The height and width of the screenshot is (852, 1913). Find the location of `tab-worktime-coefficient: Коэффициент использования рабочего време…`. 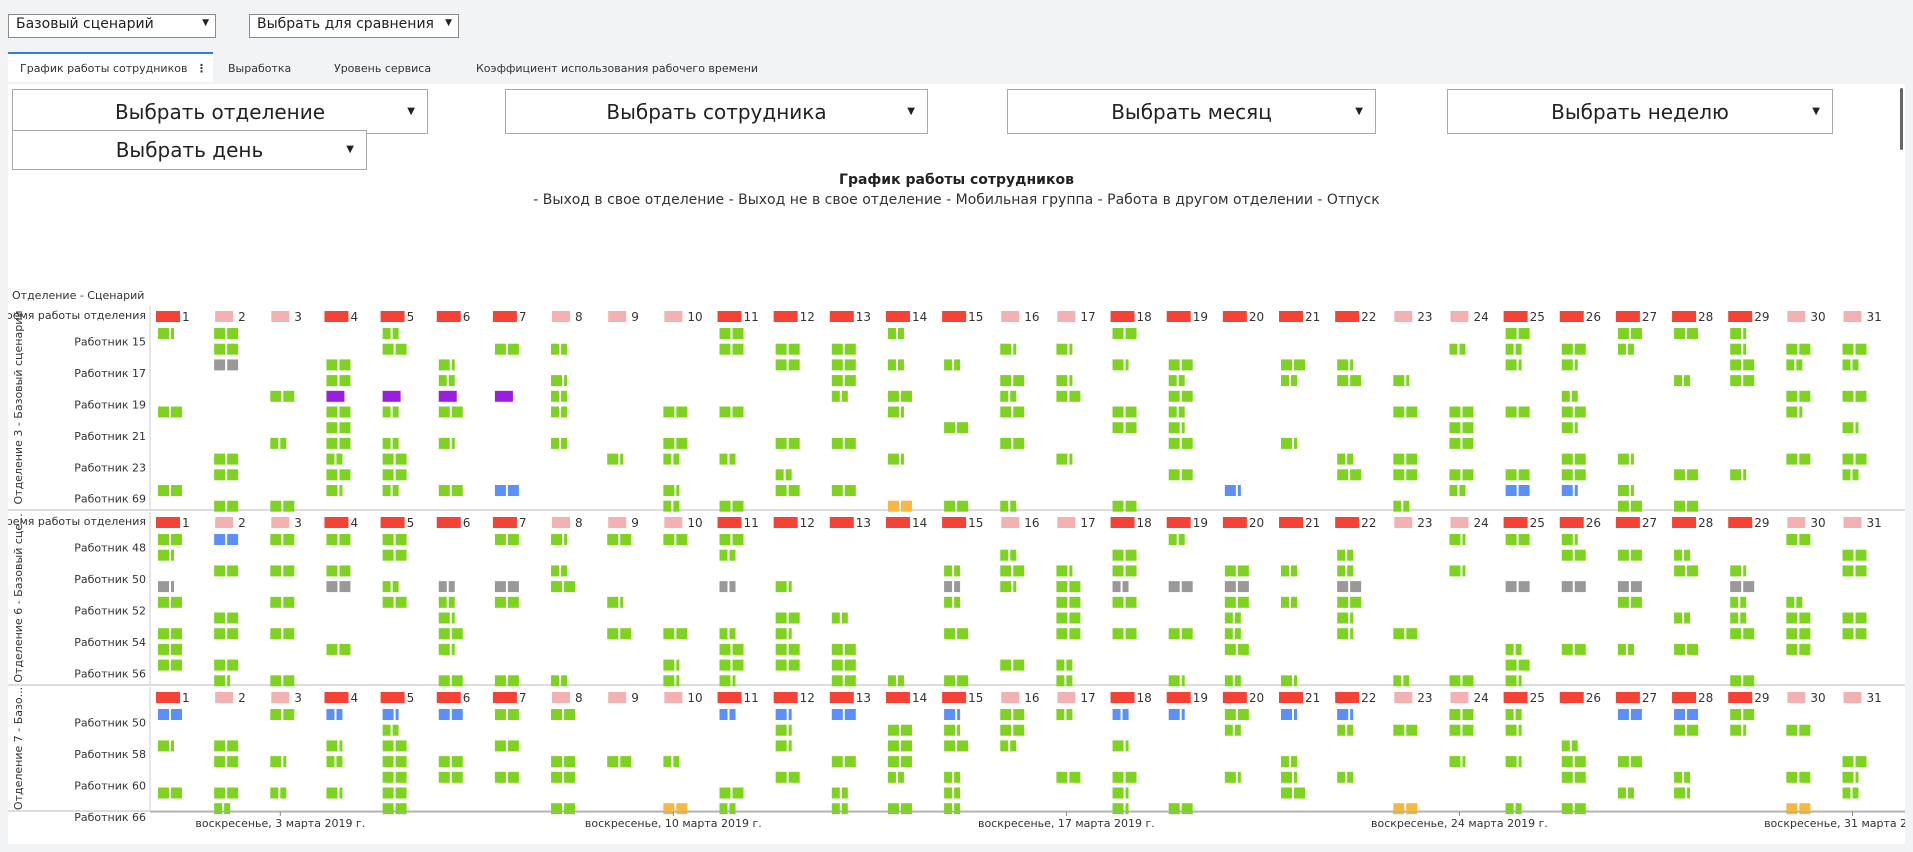

tab-worktime-coefficient: Коэффициент использования рабочего време… is located at coordinates (617, 67).